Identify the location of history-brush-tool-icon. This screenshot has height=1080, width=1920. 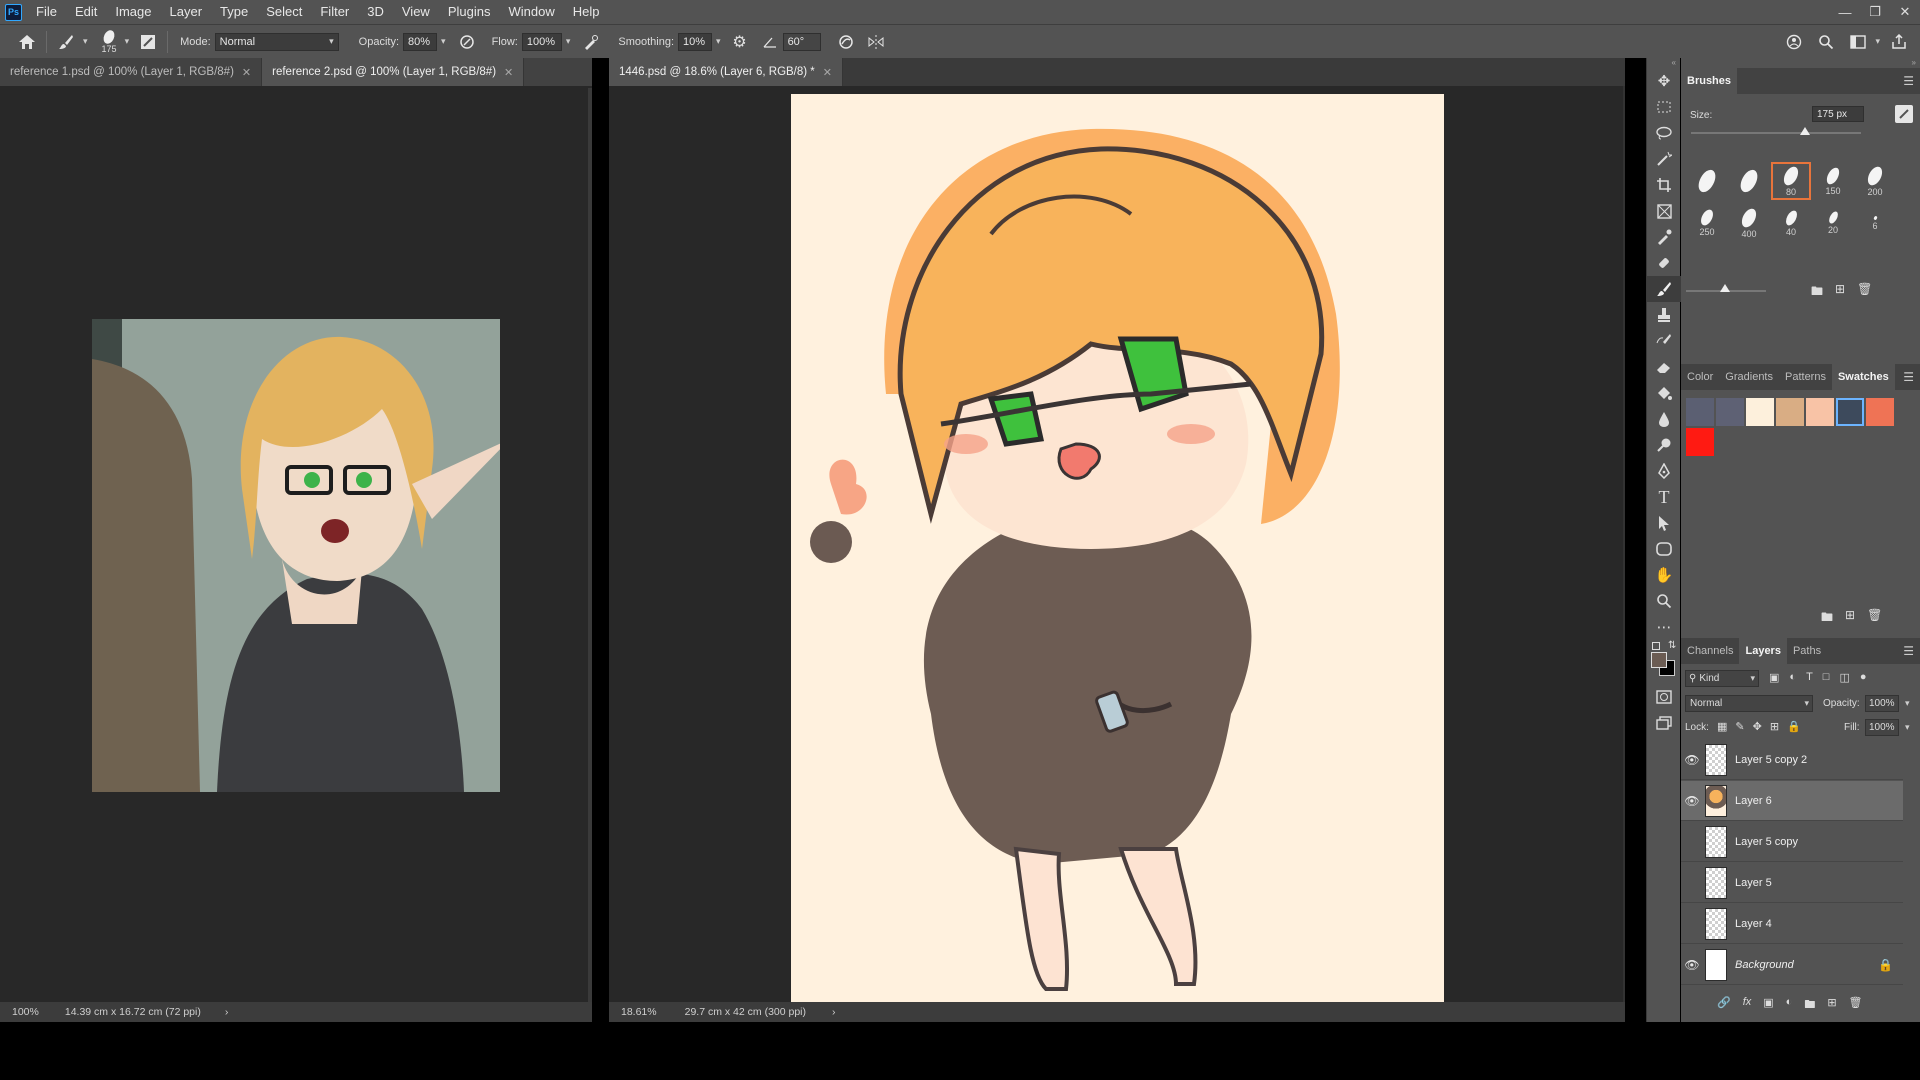
(1664, 341).